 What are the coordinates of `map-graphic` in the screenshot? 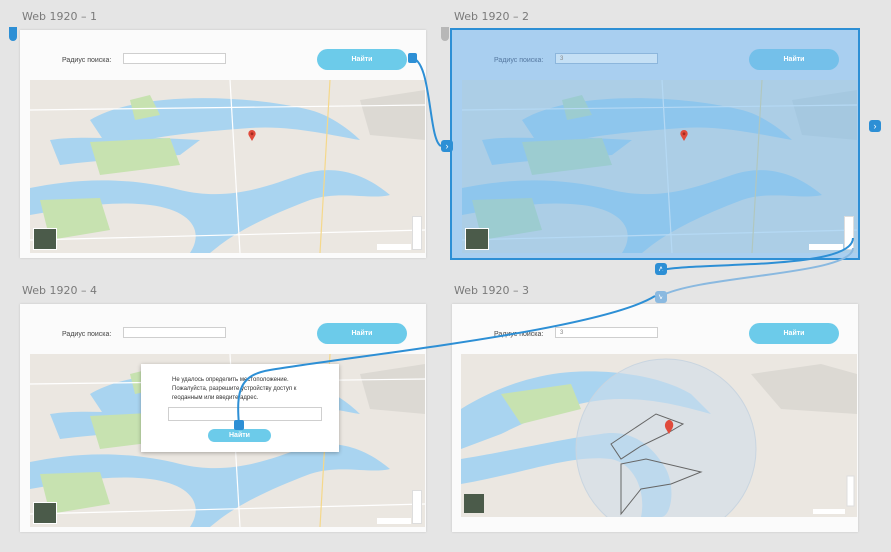 It's located at (227, 166).